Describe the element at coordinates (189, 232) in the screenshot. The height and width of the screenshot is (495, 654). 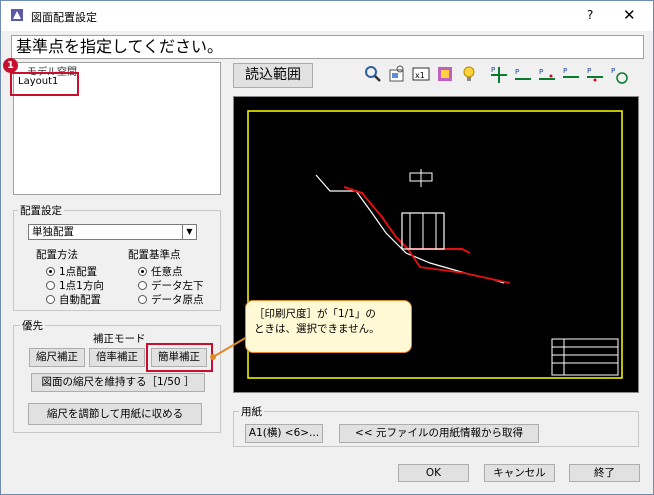
I see `chevron-down-icon: ▼` at that location.